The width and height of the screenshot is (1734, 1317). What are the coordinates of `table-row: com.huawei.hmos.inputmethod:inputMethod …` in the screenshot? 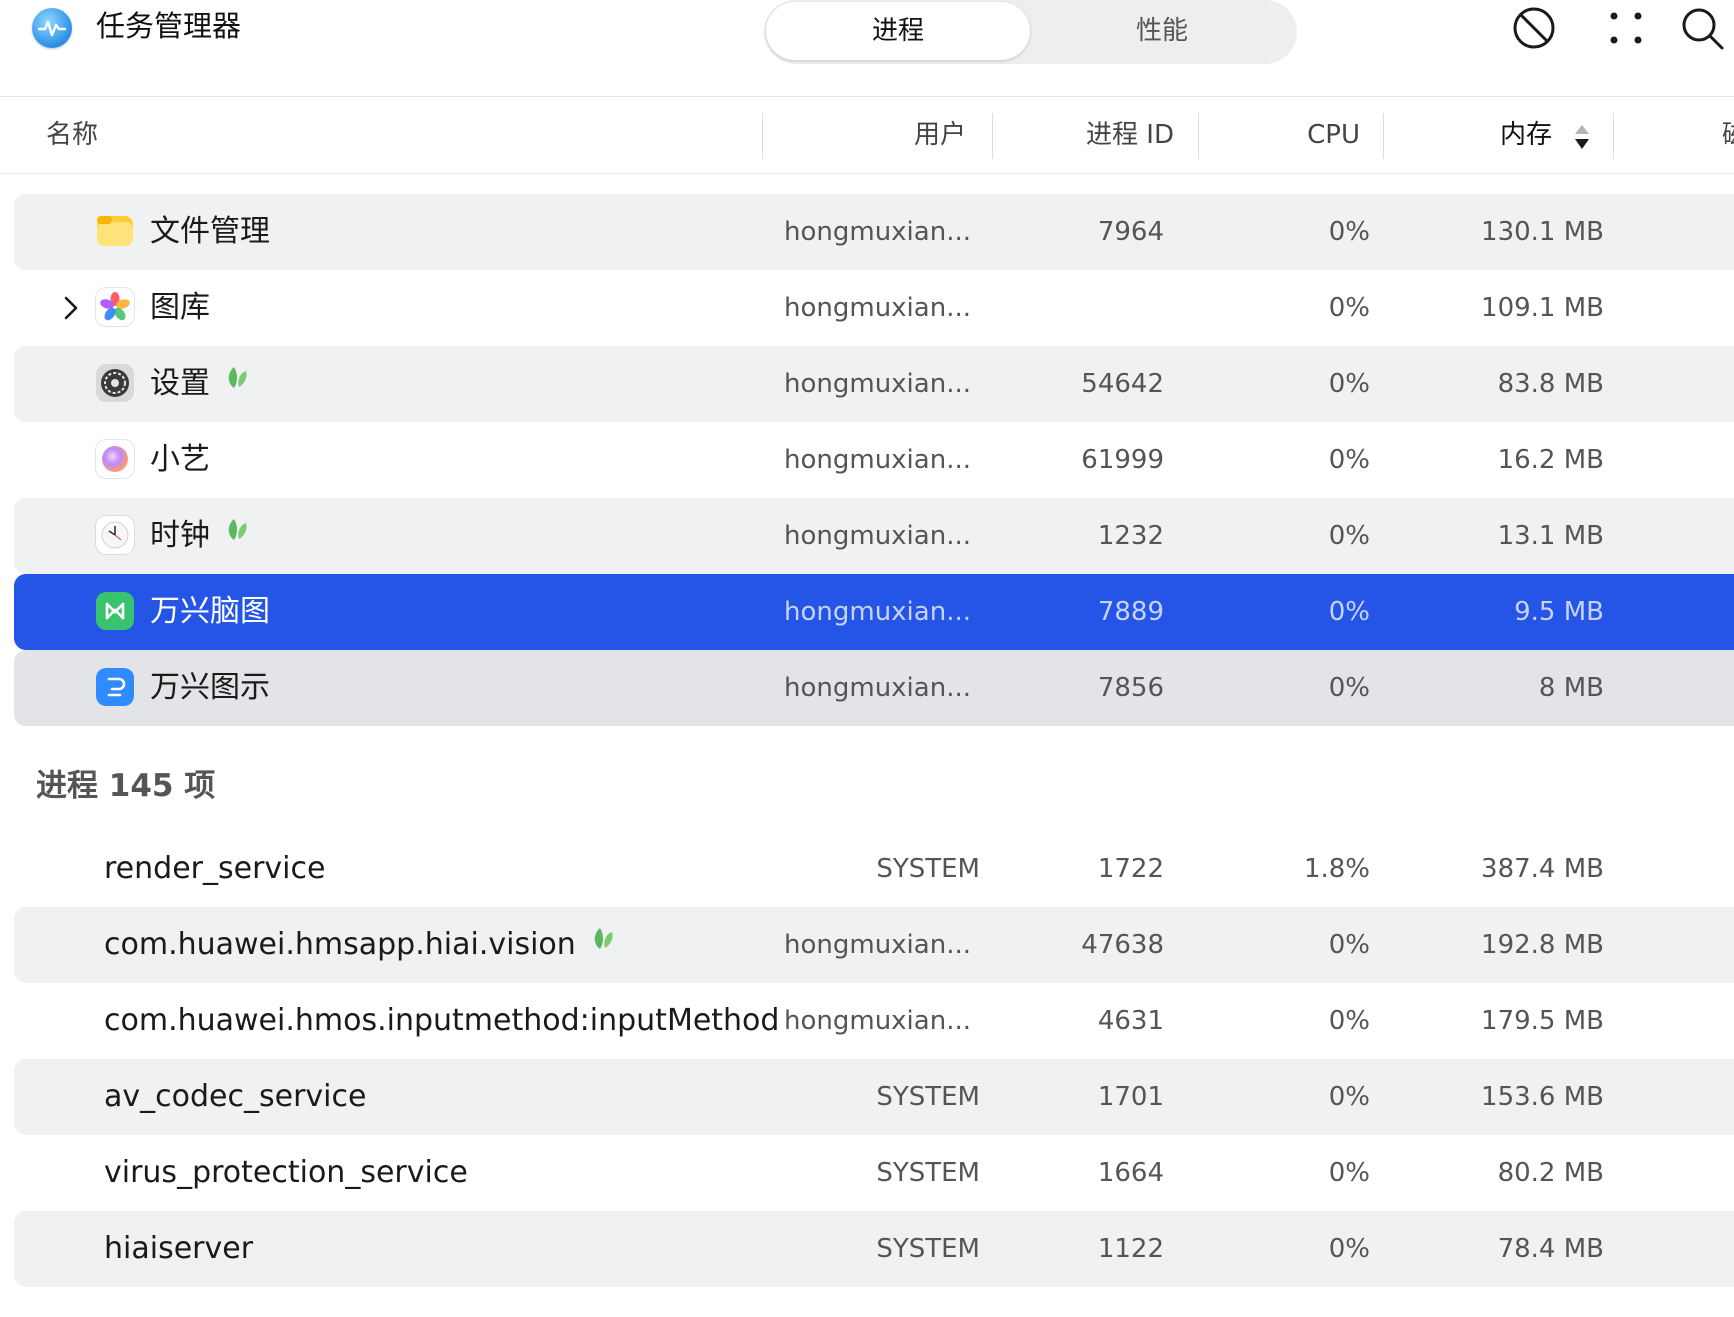 It's located at (874, 1021).